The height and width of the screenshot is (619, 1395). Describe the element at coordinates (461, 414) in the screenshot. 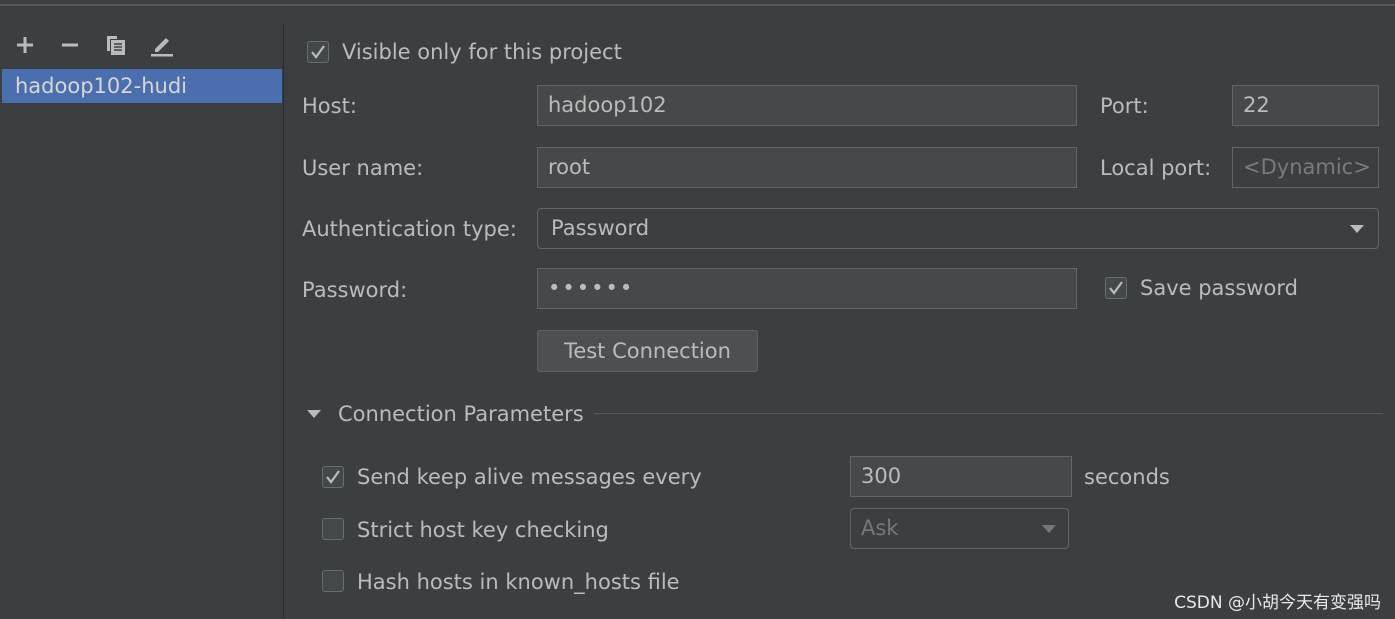

I see `connection-parameters-title: Connection Parameters` at that location.